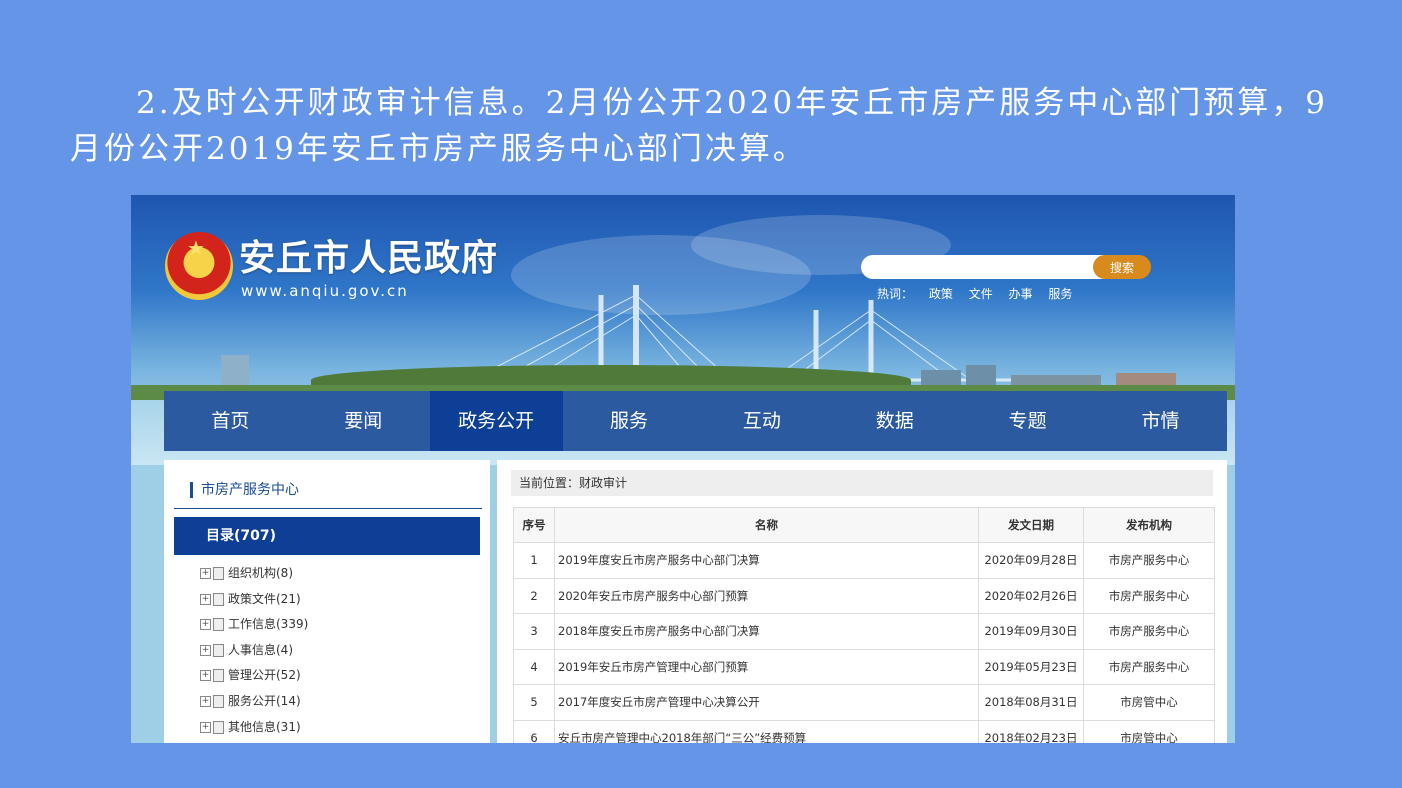 This screenshot has width=1402, height=788. Describe the element at coordinates (629, 421) in the screenshot. I see `nav-item-services: 服务` at that location.